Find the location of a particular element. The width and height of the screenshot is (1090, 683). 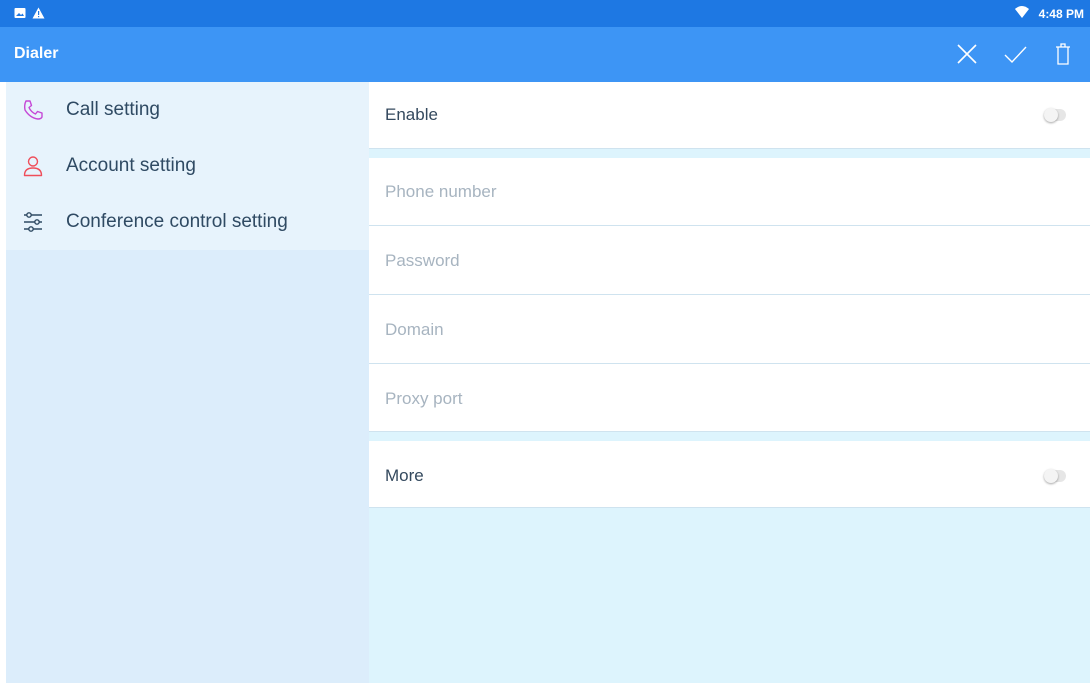

app-title: Dialer is located at coordinates (36, 53).